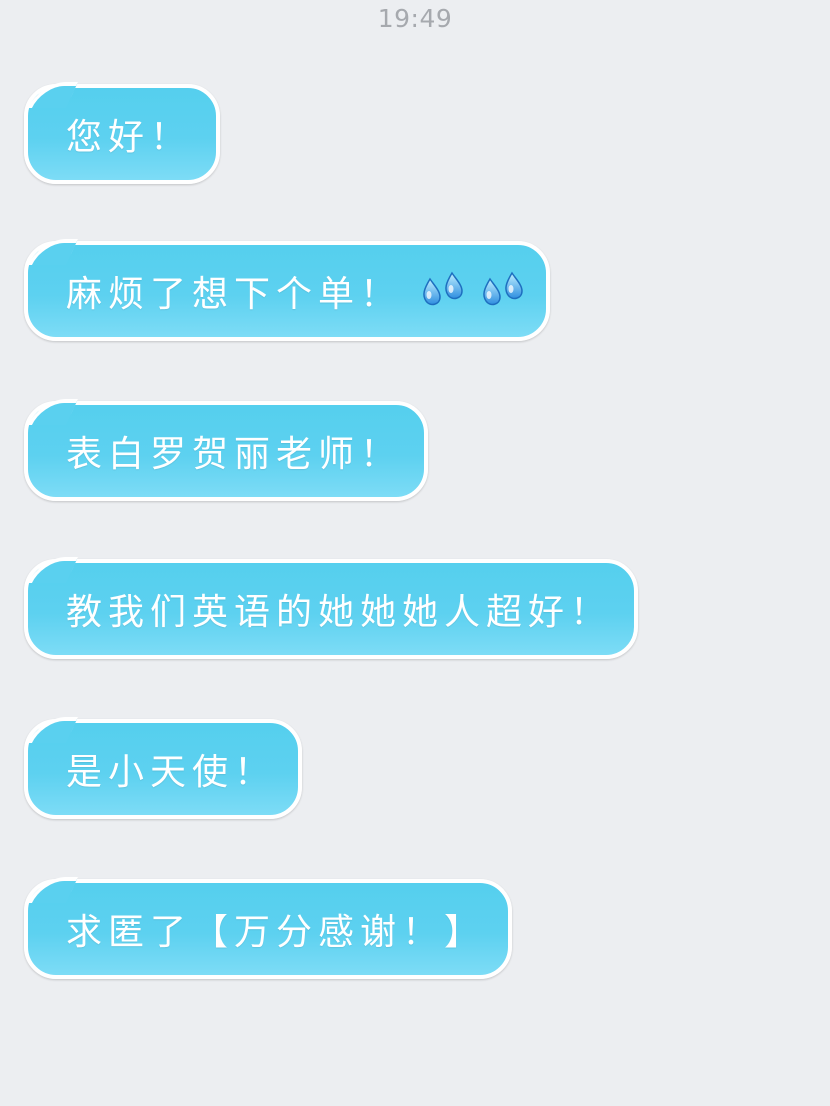  Describe the element at coordinates (129, 137) in the screenshot. I see `message-text: 您好！` at that location.